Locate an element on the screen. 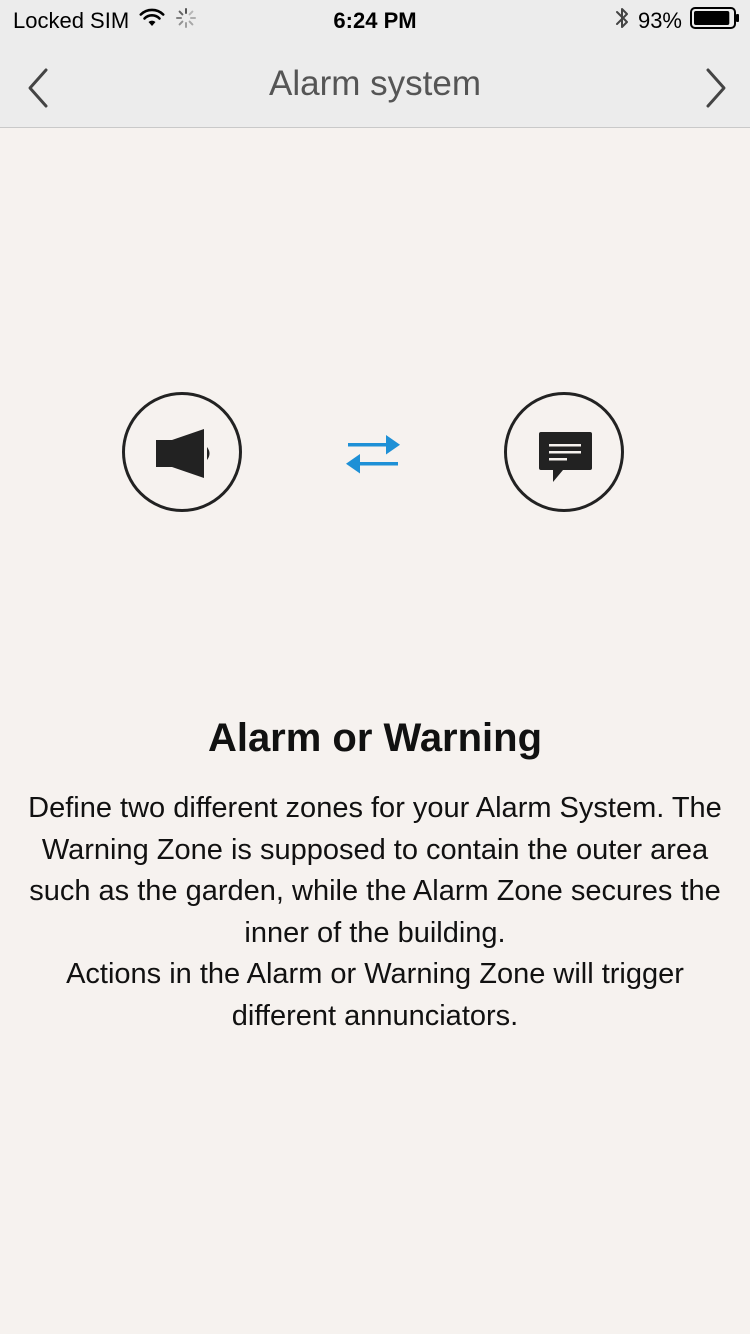  battery-icon is located at coordinates (715, 21).